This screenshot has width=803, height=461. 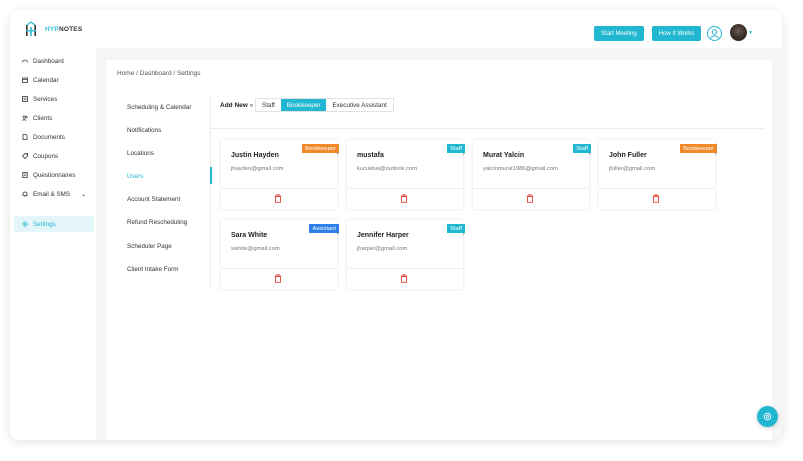 I want to click on dashboard-icon, so click(x=25, y=61).